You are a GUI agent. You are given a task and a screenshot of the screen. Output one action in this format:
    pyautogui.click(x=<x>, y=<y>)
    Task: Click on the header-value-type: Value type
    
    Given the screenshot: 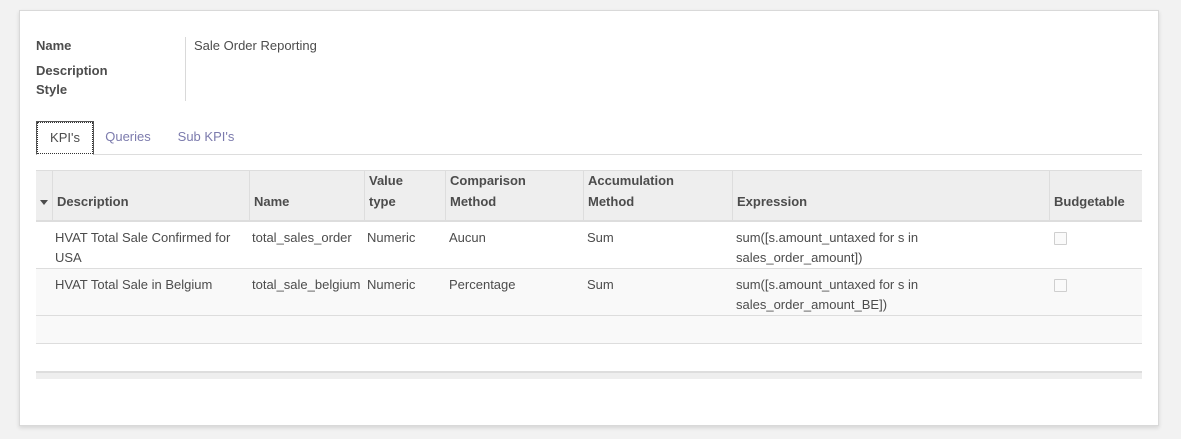 What is the action you would take?
    pyautogui.click(x=405, y=195)
    